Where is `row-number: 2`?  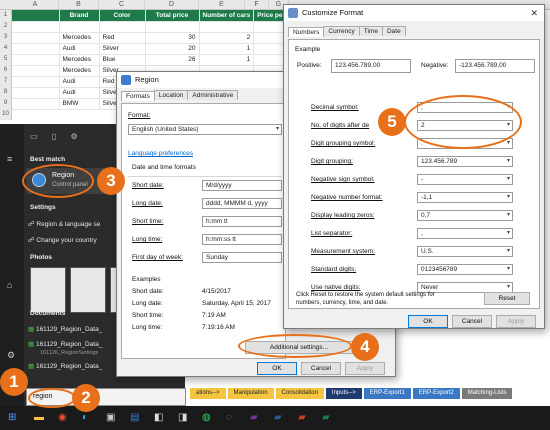 row-number: 2 is located at coordinates (5, 26).